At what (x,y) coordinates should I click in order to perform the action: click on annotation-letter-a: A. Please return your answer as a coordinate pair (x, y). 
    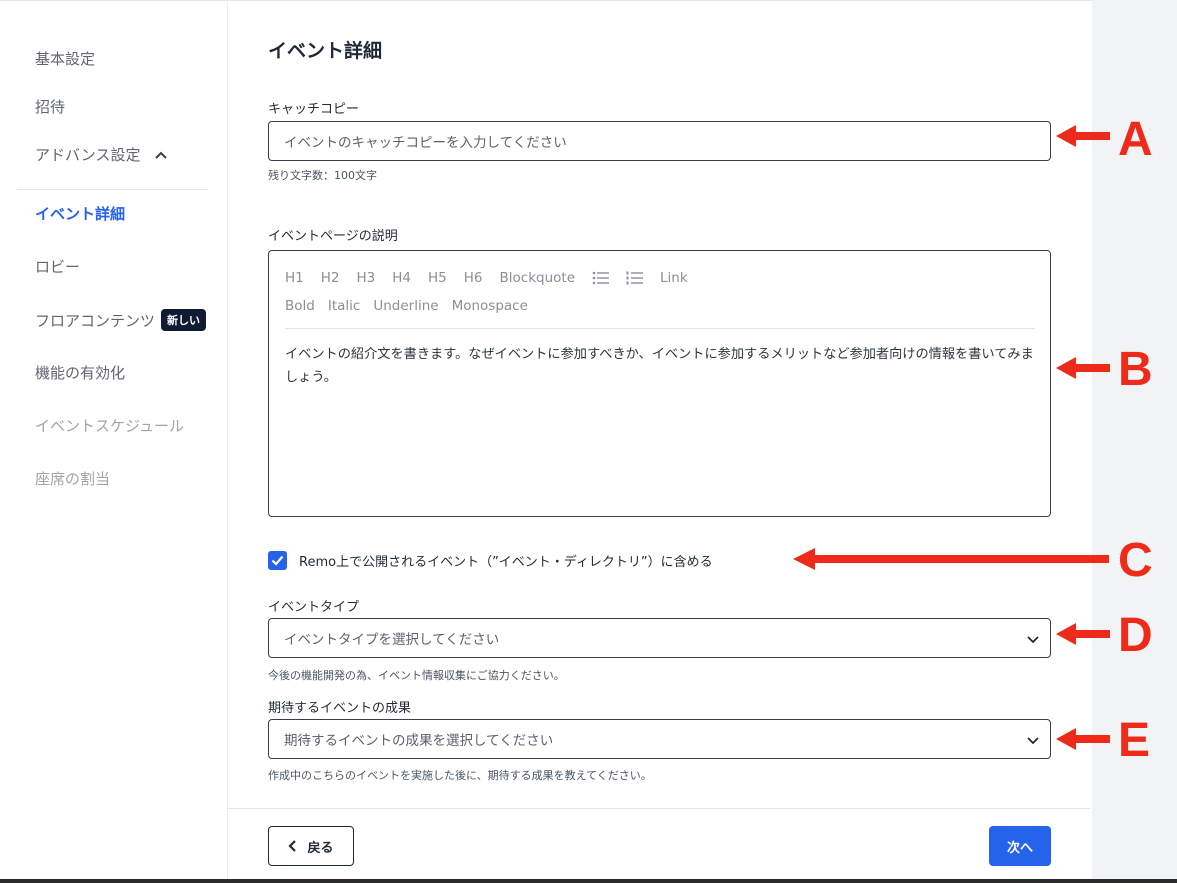
    Looking at the image, I should click on (1135, 139).